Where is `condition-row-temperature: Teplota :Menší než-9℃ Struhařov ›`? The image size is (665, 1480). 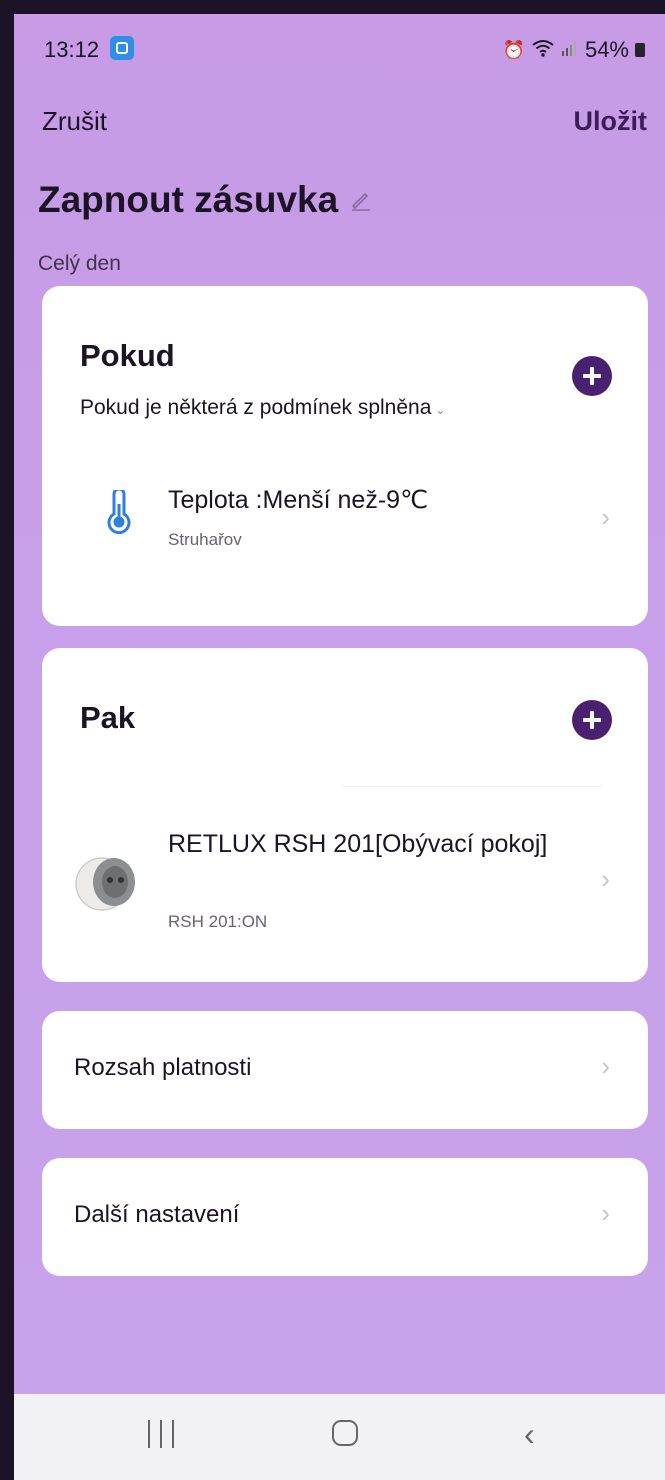 condition-row-temperature: Teplota :Menší než-9℃ Struhařov › is located at coordinates (345, 527).